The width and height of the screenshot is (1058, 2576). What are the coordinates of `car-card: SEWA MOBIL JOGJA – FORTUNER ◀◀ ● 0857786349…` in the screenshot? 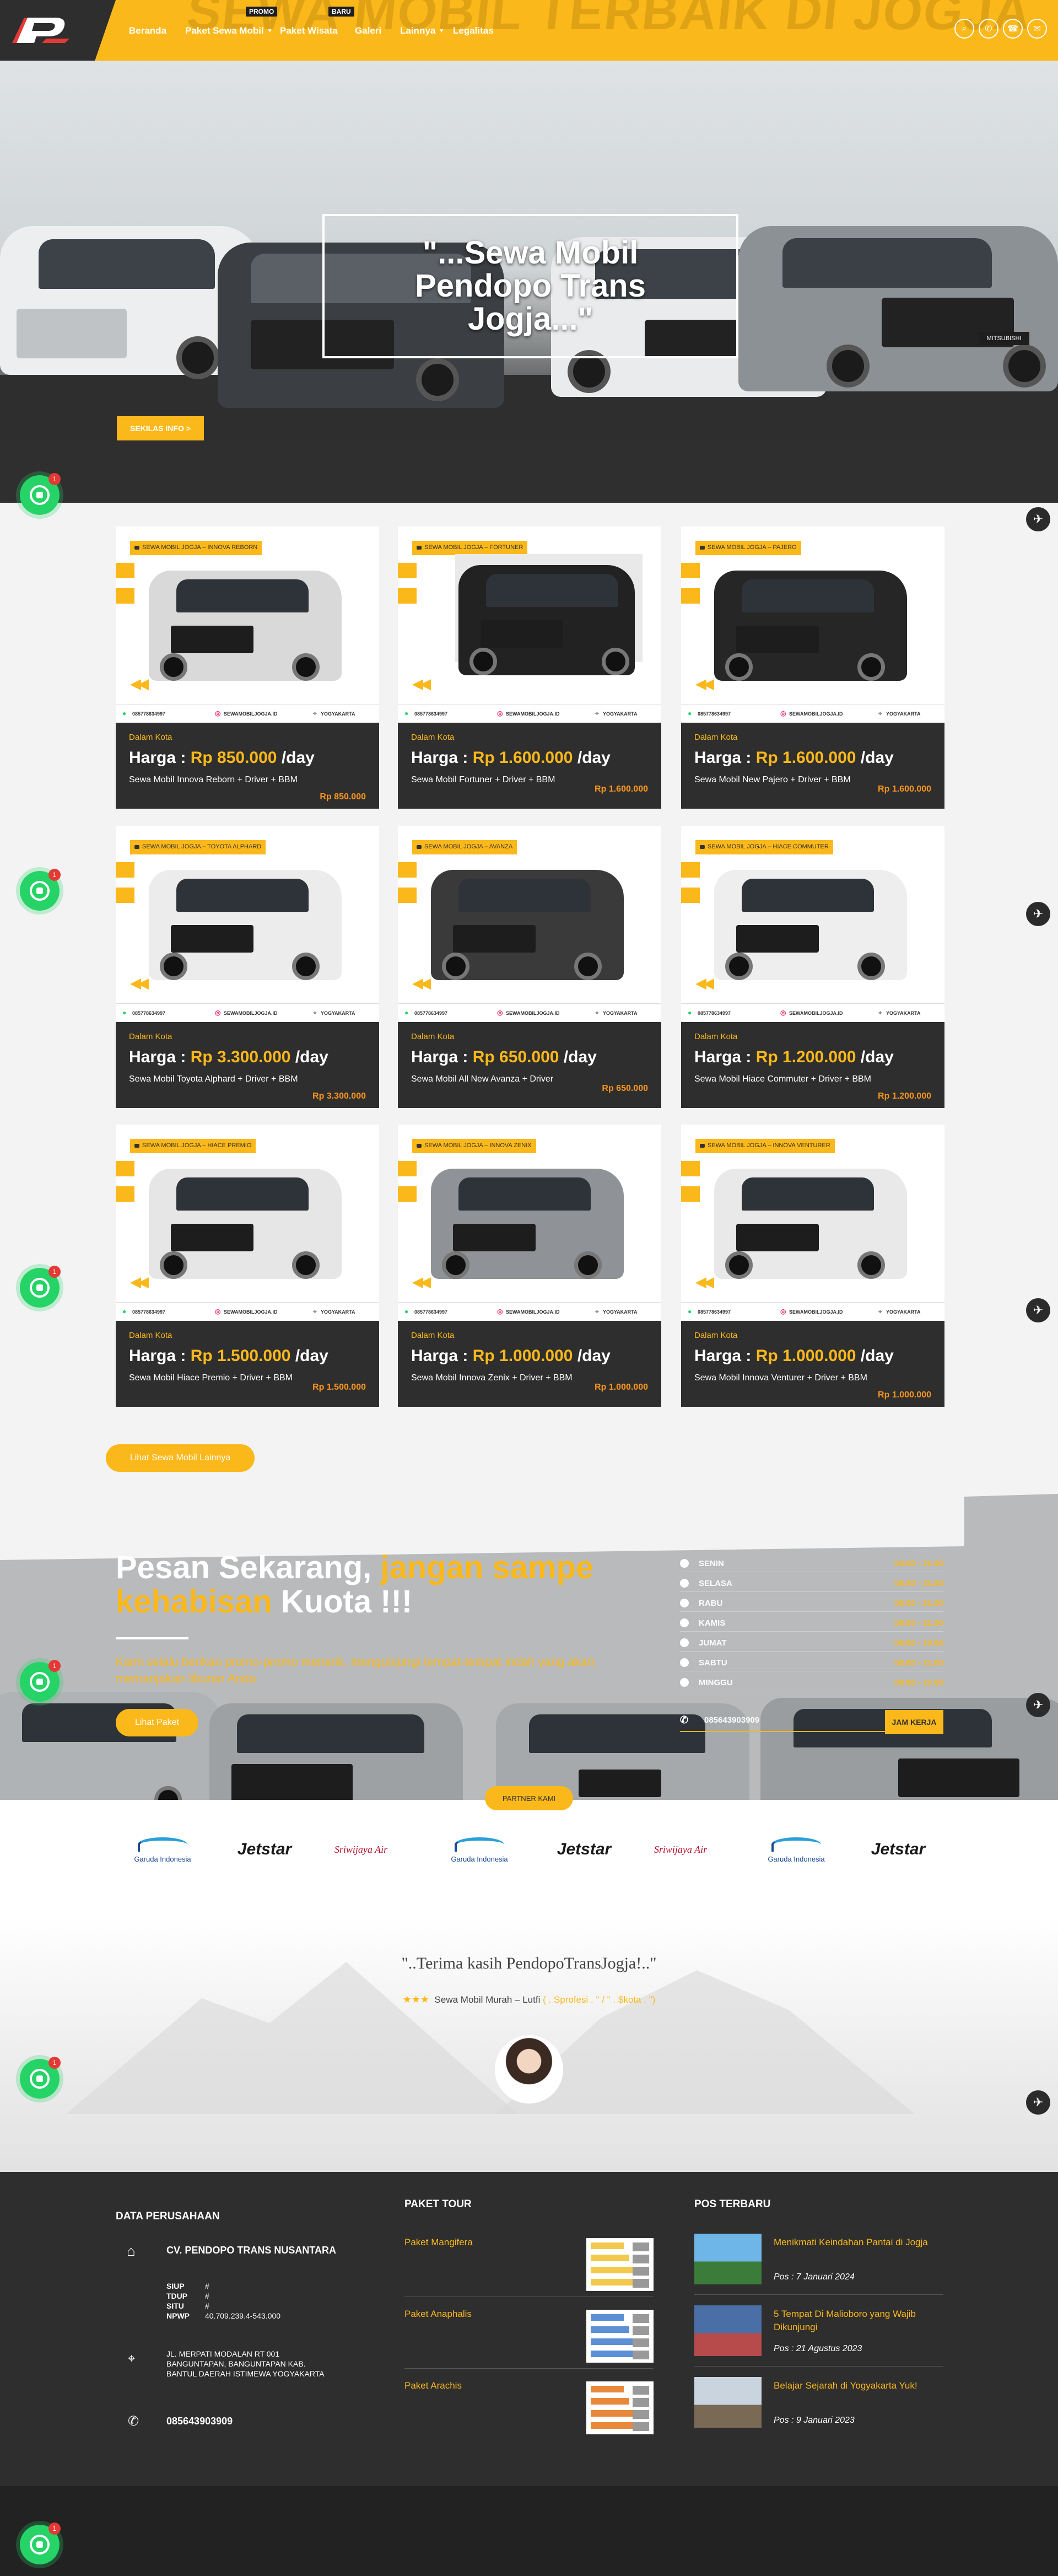 It's located at (529, 667).